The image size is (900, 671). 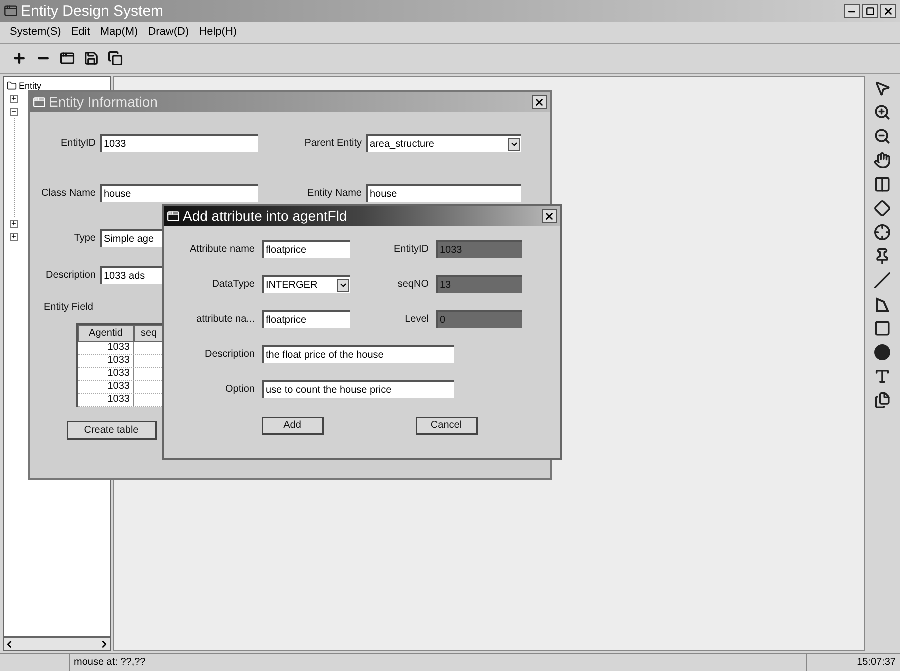 I want to click on maximize-icon, so click(x=870, y=11).